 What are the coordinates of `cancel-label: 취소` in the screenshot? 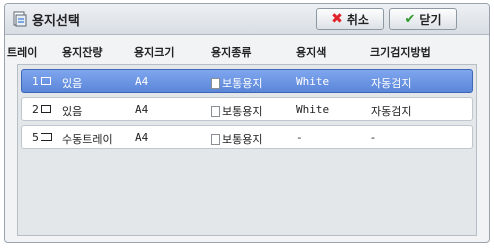 It's located at (357, 19).